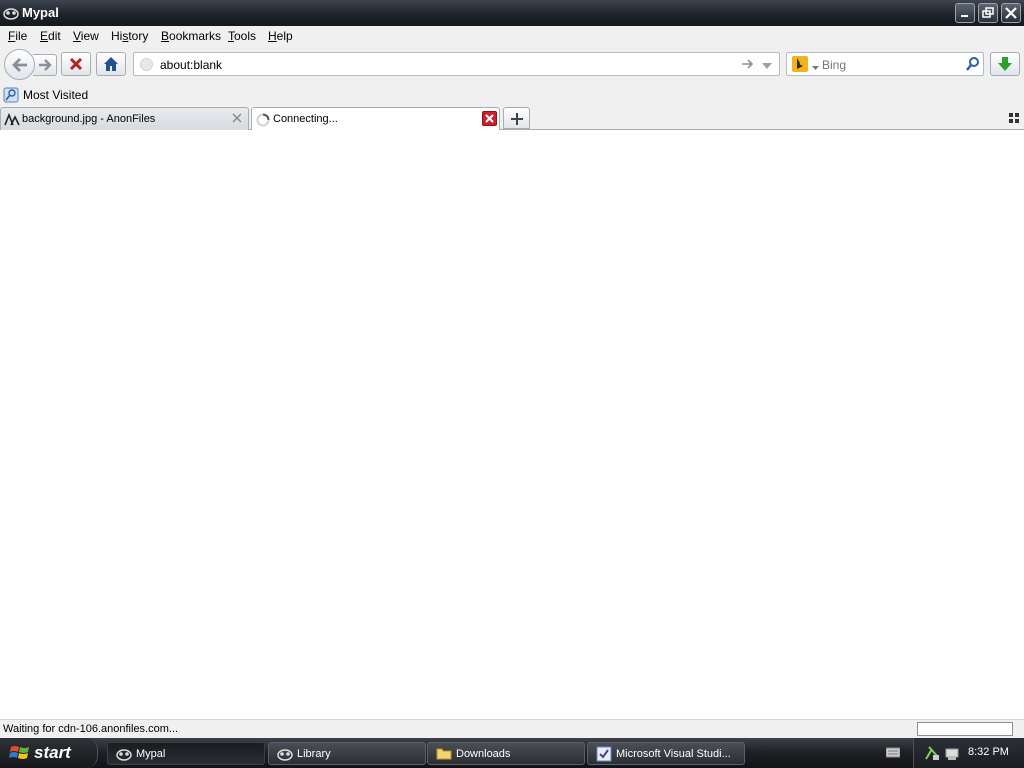  I want to click on clock: 8:32 PM, so click(988, 752).